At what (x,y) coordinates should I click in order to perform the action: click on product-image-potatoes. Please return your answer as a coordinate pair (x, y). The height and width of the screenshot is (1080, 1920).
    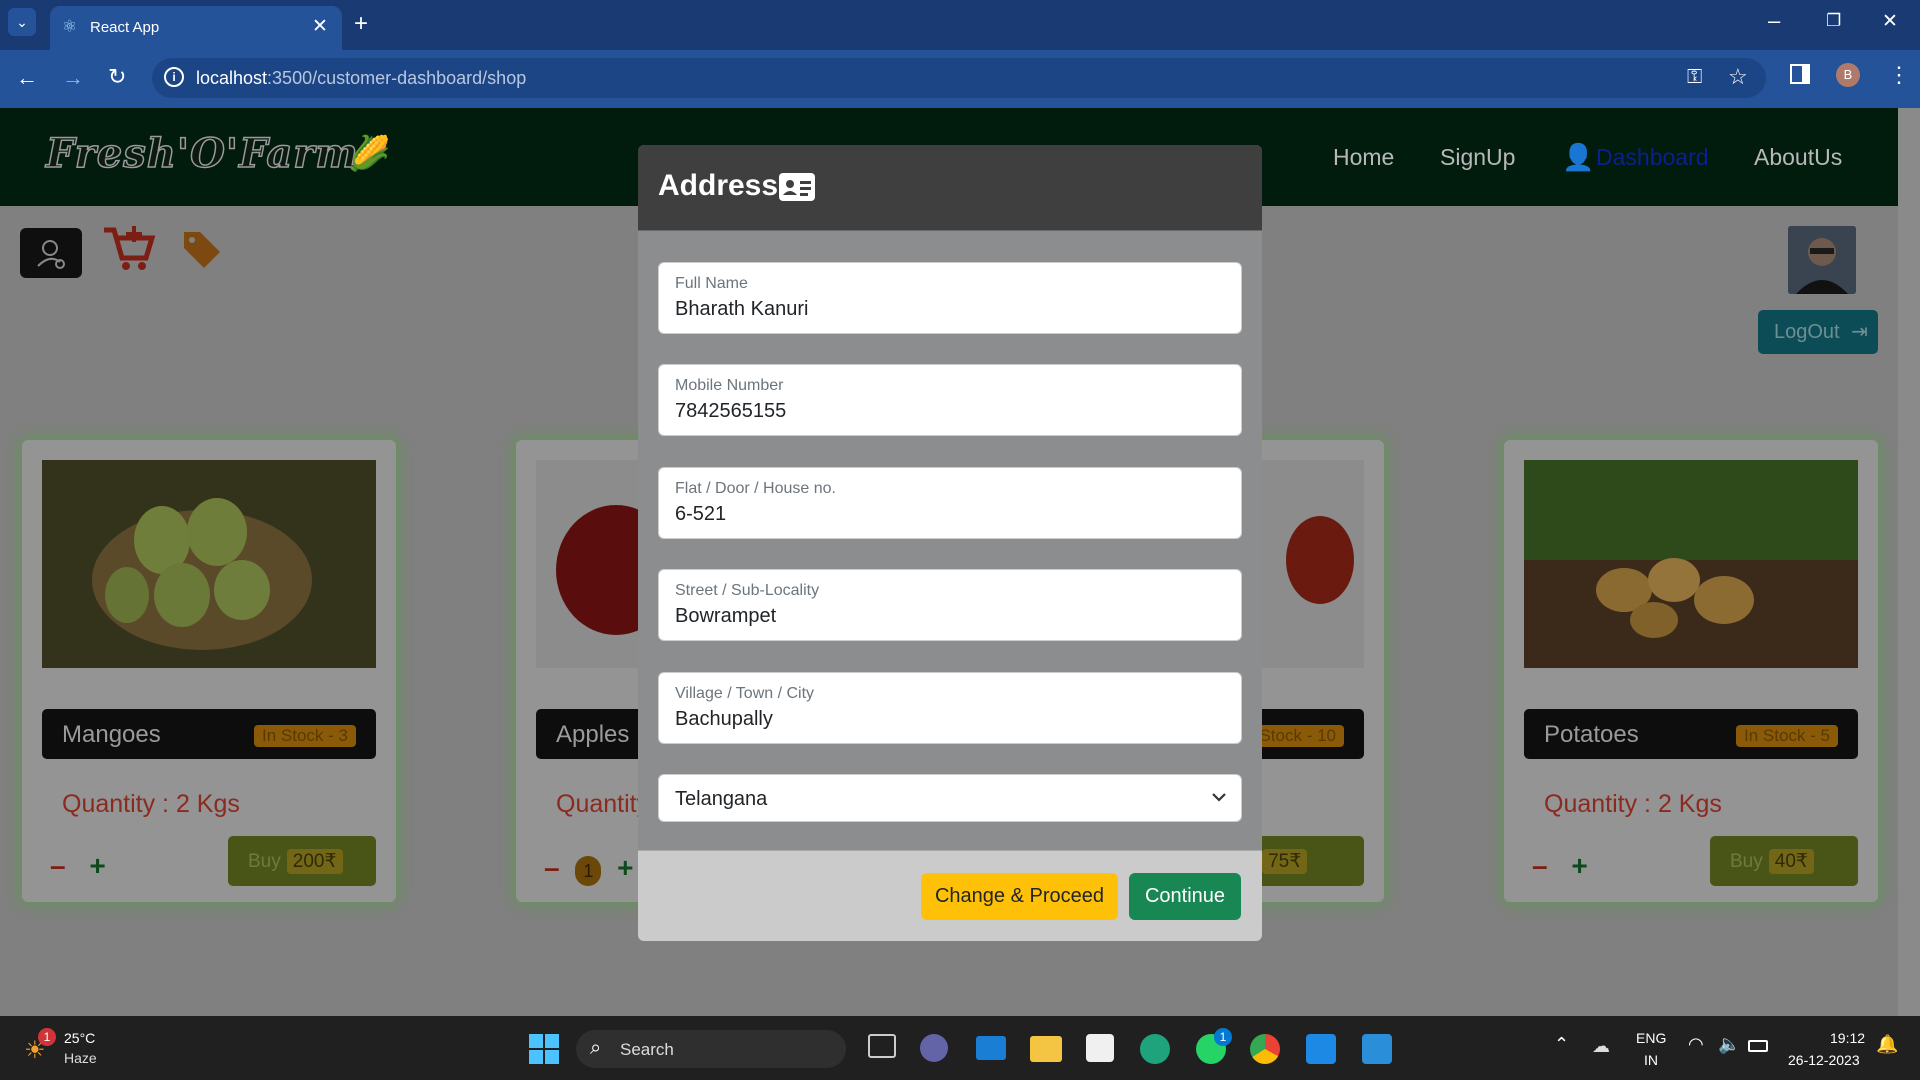
    Looking at the image, I should click on (1691, 564).